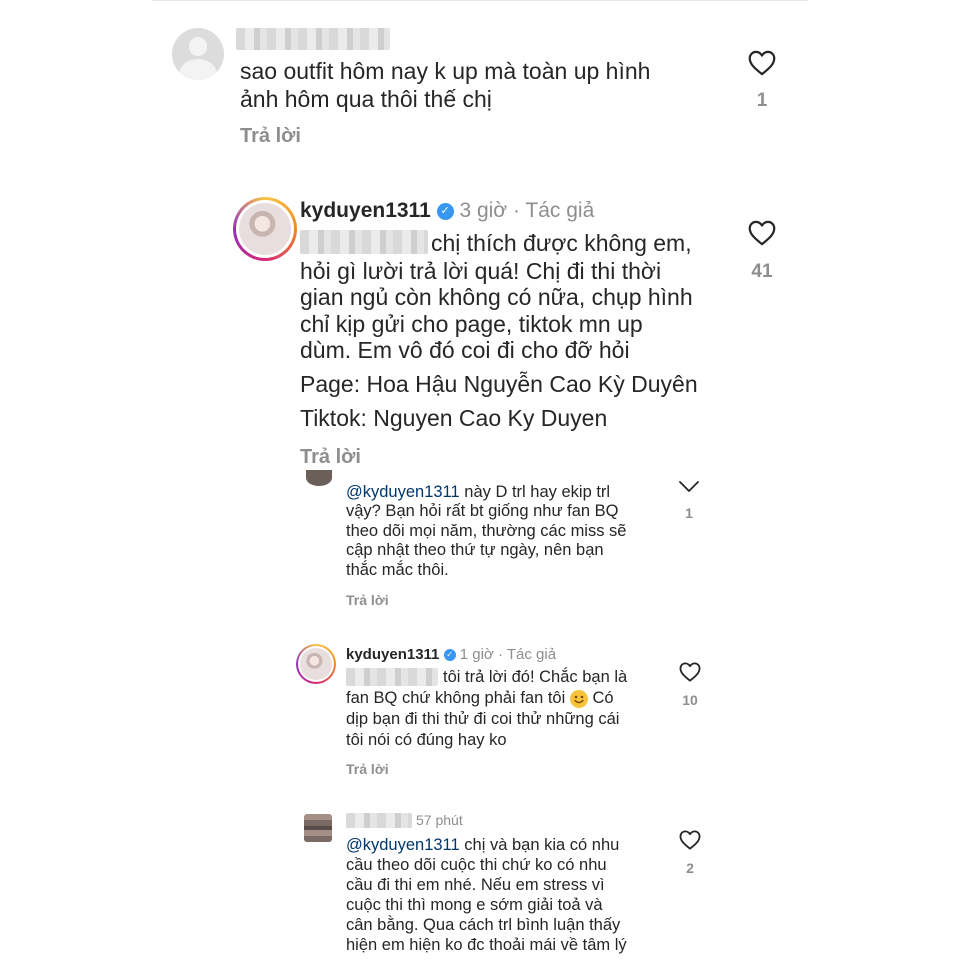  I want to click on comment-text-line: tôi nói có đúng hay ko, so click(426, 740).